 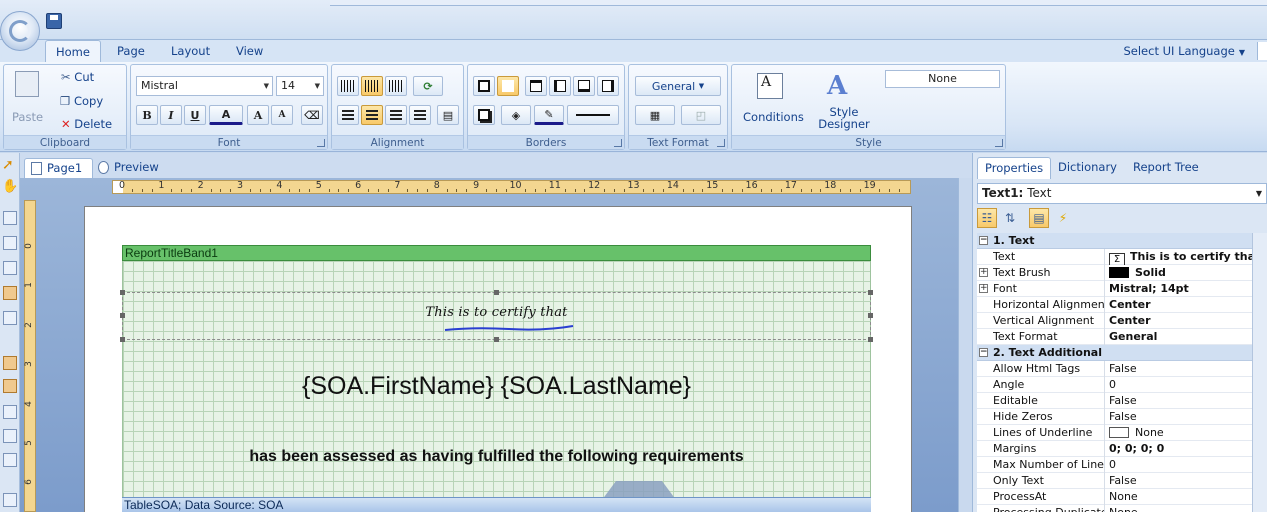 I want to click on align-left-icon, so click(x=348, y=115).